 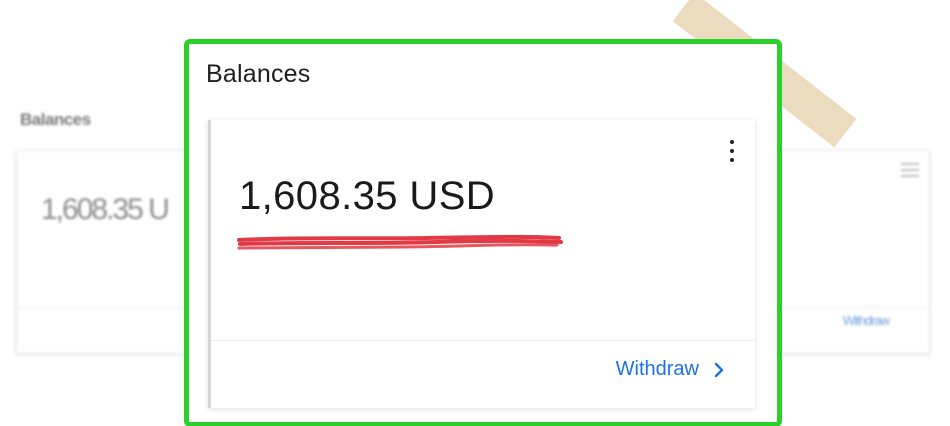 What do you see at coordinates (367, 196) in the screenshot?
I see `balance-amount: 1,608.35 USD` at bounding box center [367, 196].